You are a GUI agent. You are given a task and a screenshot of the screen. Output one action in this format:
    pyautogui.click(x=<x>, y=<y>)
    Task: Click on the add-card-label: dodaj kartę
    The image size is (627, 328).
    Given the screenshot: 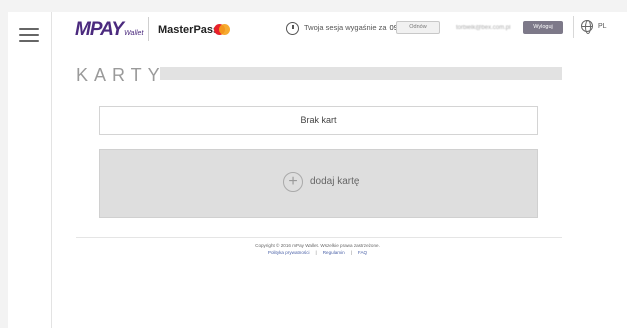 What is the action you would take?
    pyautogui.click(x=335, y=181)
    